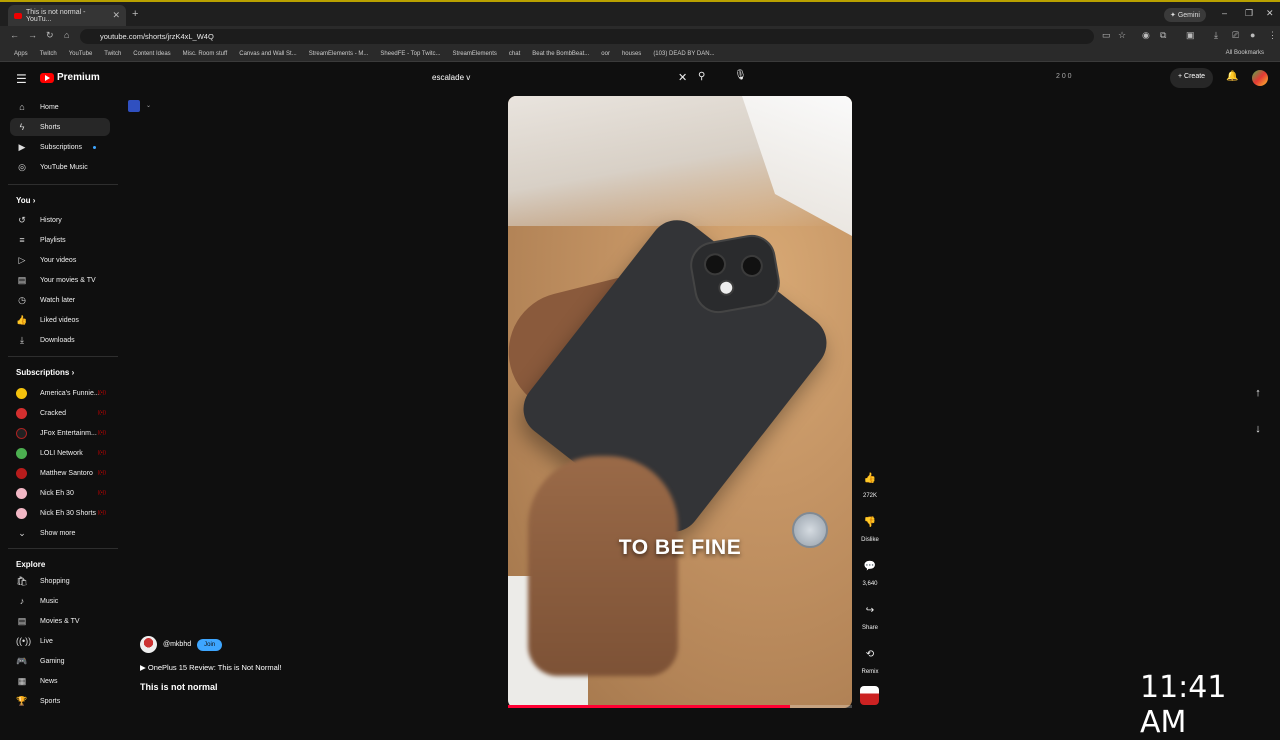  Describe the element at coordinates (1185, 15) in the screenshot. I see `gemini-button: ✦ Gemini` at that location.